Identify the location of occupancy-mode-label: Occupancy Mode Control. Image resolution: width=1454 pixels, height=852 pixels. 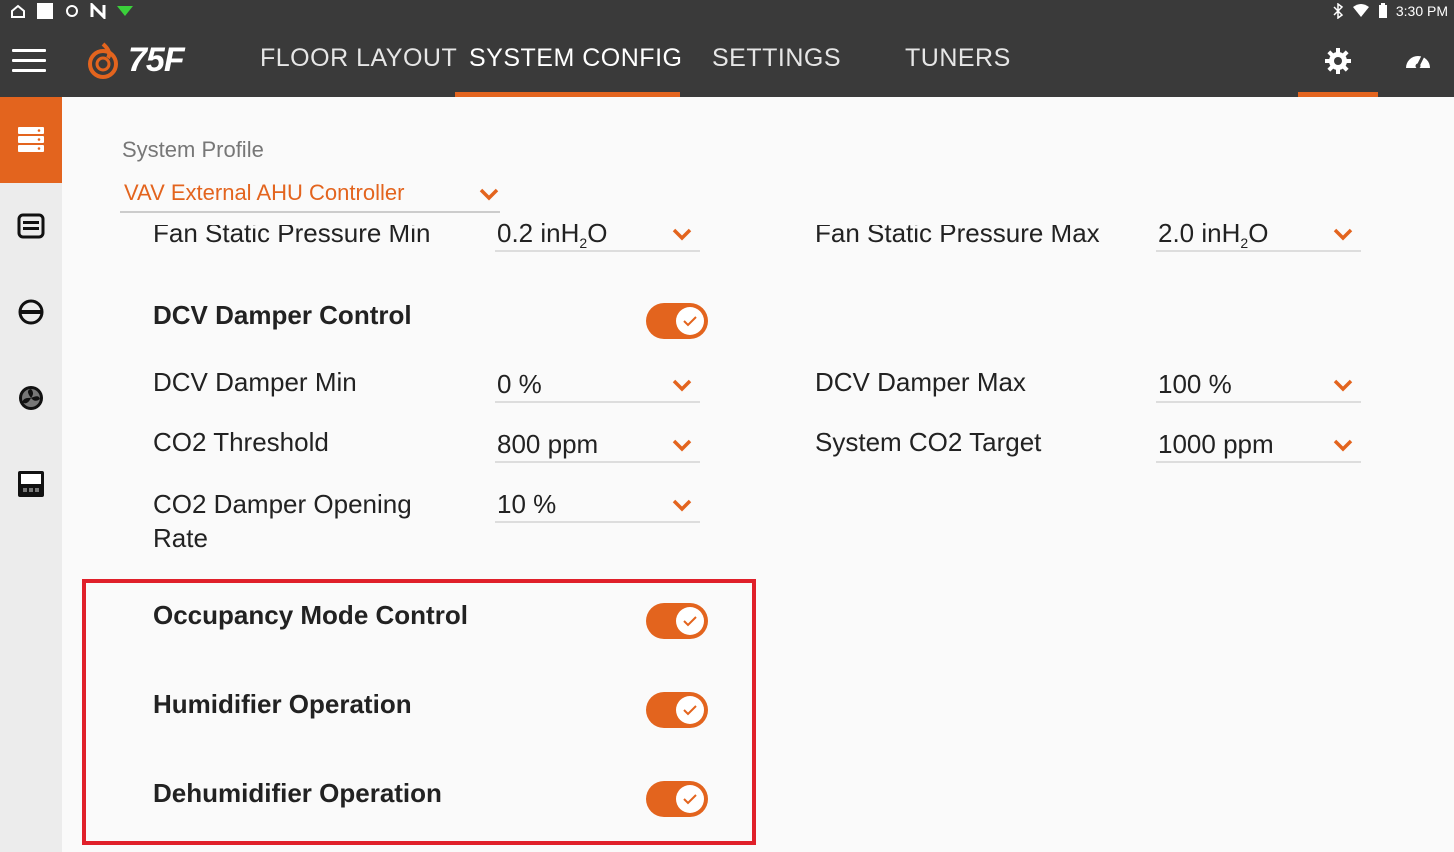
(310, 615).